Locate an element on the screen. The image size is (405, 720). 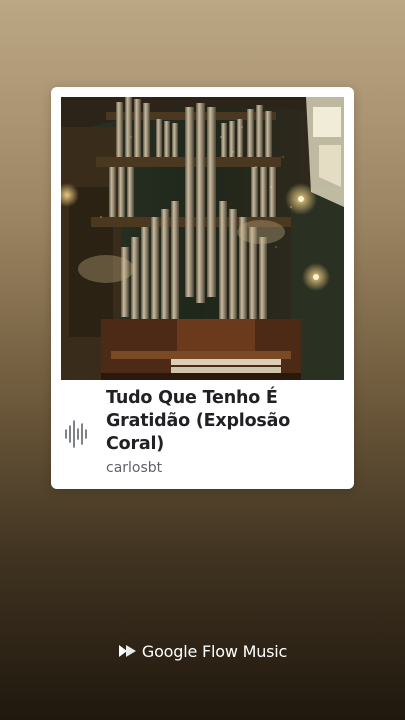
google-flow-music-logo-icon is located at coordinates (127, 651).